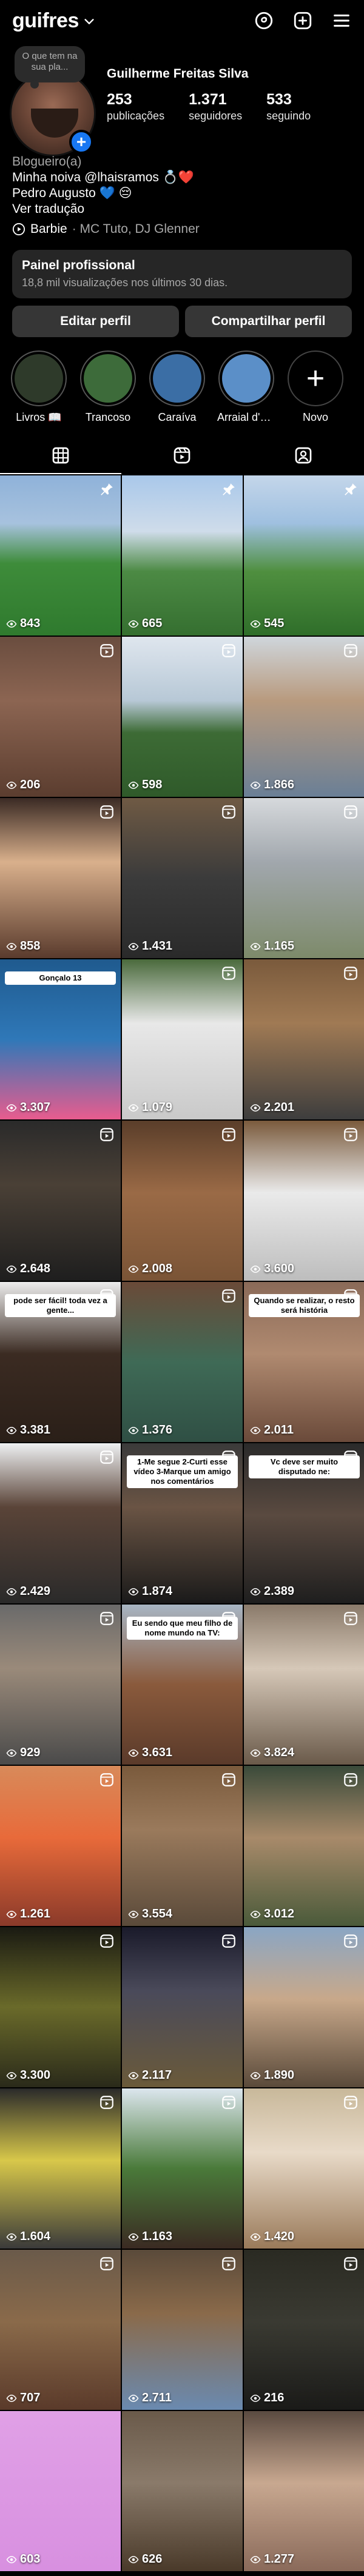 The image size is (364, 2576). What do you see at coordinates (208, 99) in the screenshot?
I see `stat-followers-count: 1.371` at bounding box center [208, 99].